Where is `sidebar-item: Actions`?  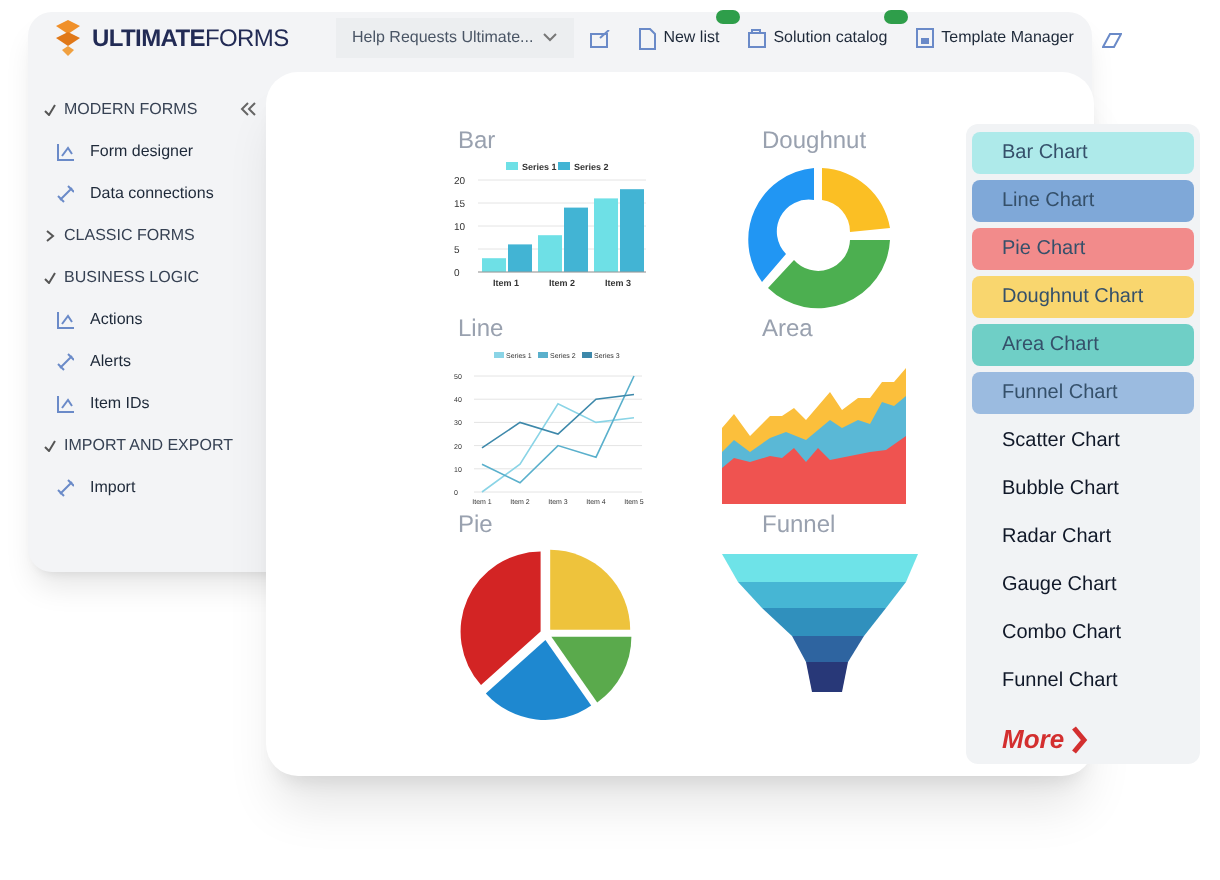 sidebar-item: Actions is located at coordinates (116, 319).